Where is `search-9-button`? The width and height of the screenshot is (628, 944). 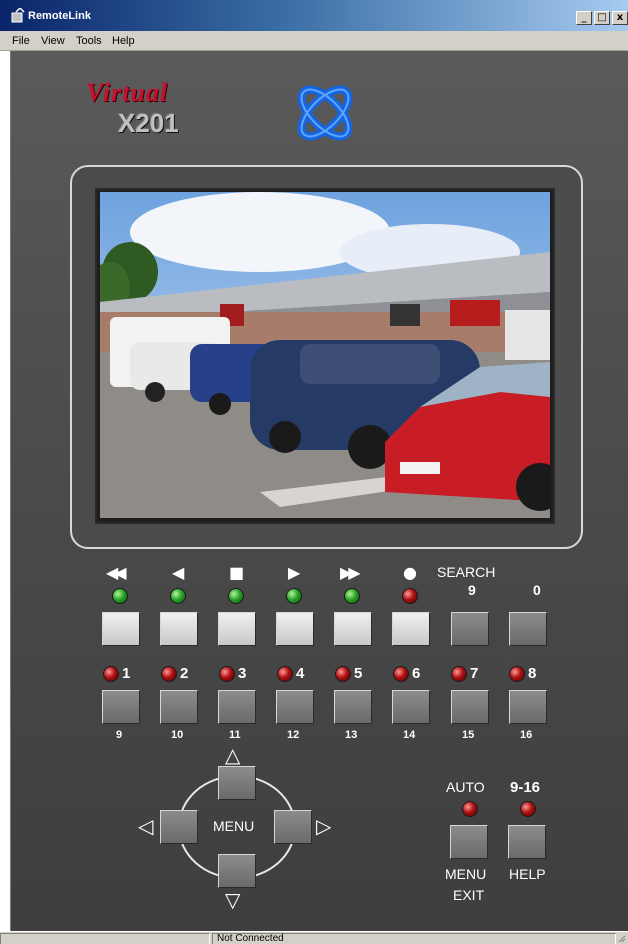
search-9-button is located at coordinates (470, 629).